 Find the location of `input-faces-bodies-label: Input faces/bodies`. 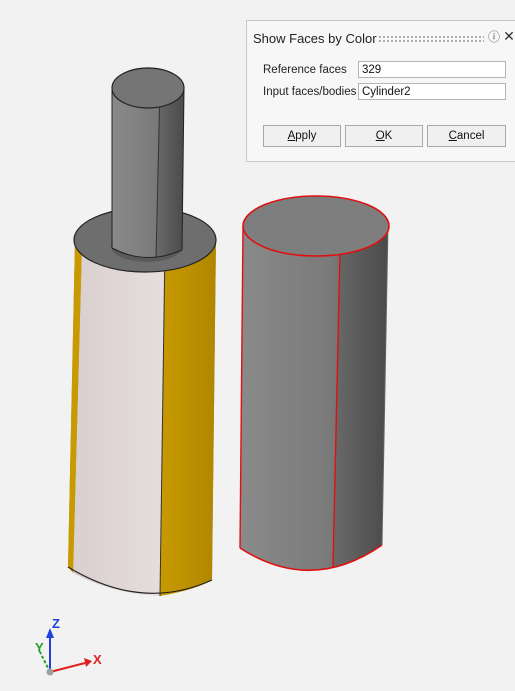

input-faces-bodies-label: Input faces/bodies is located at coordinates (310, 92).